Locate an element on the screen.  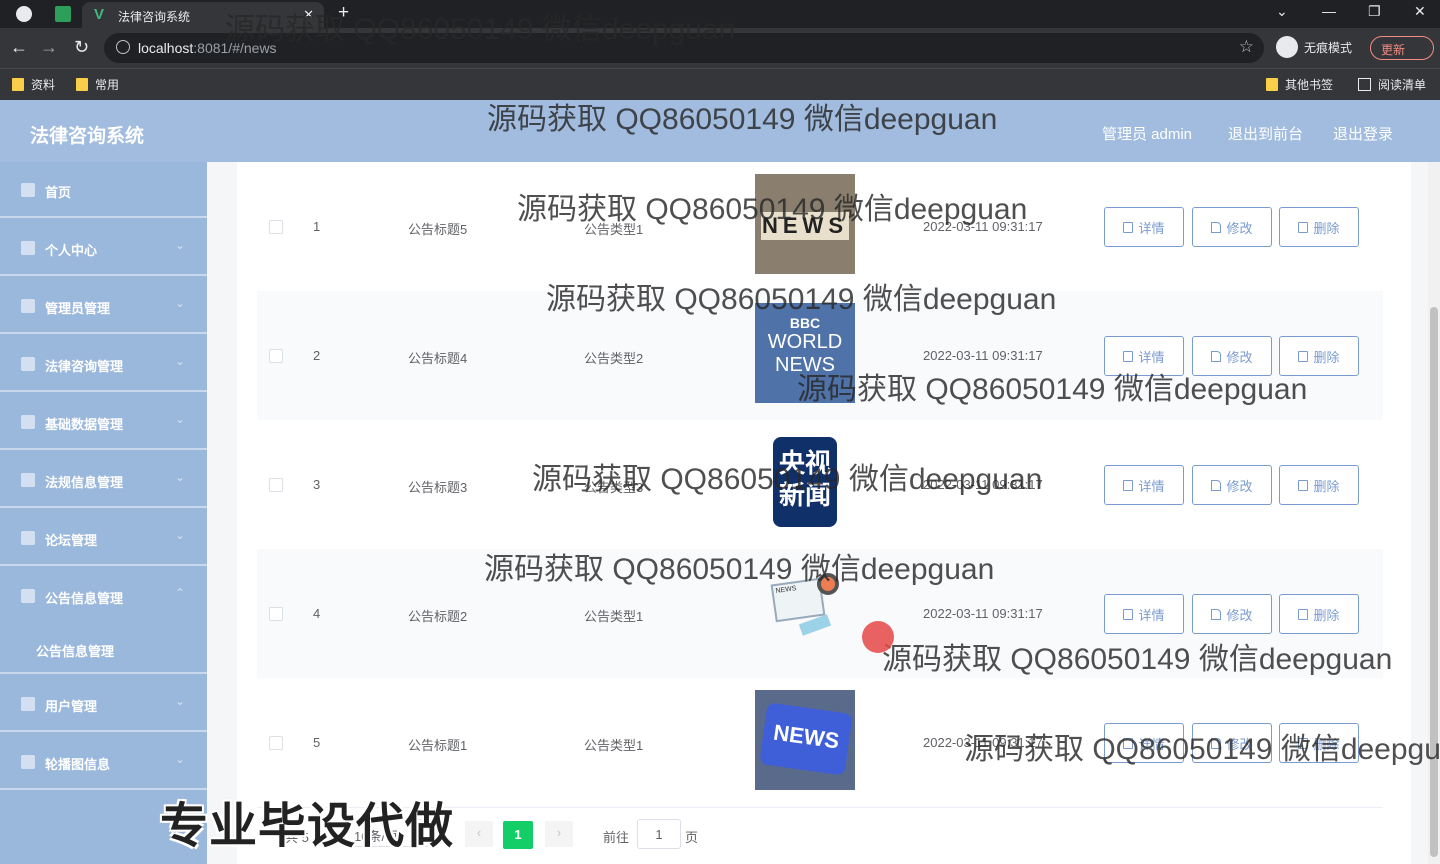
law-icon is located at coordinates (28, 480).